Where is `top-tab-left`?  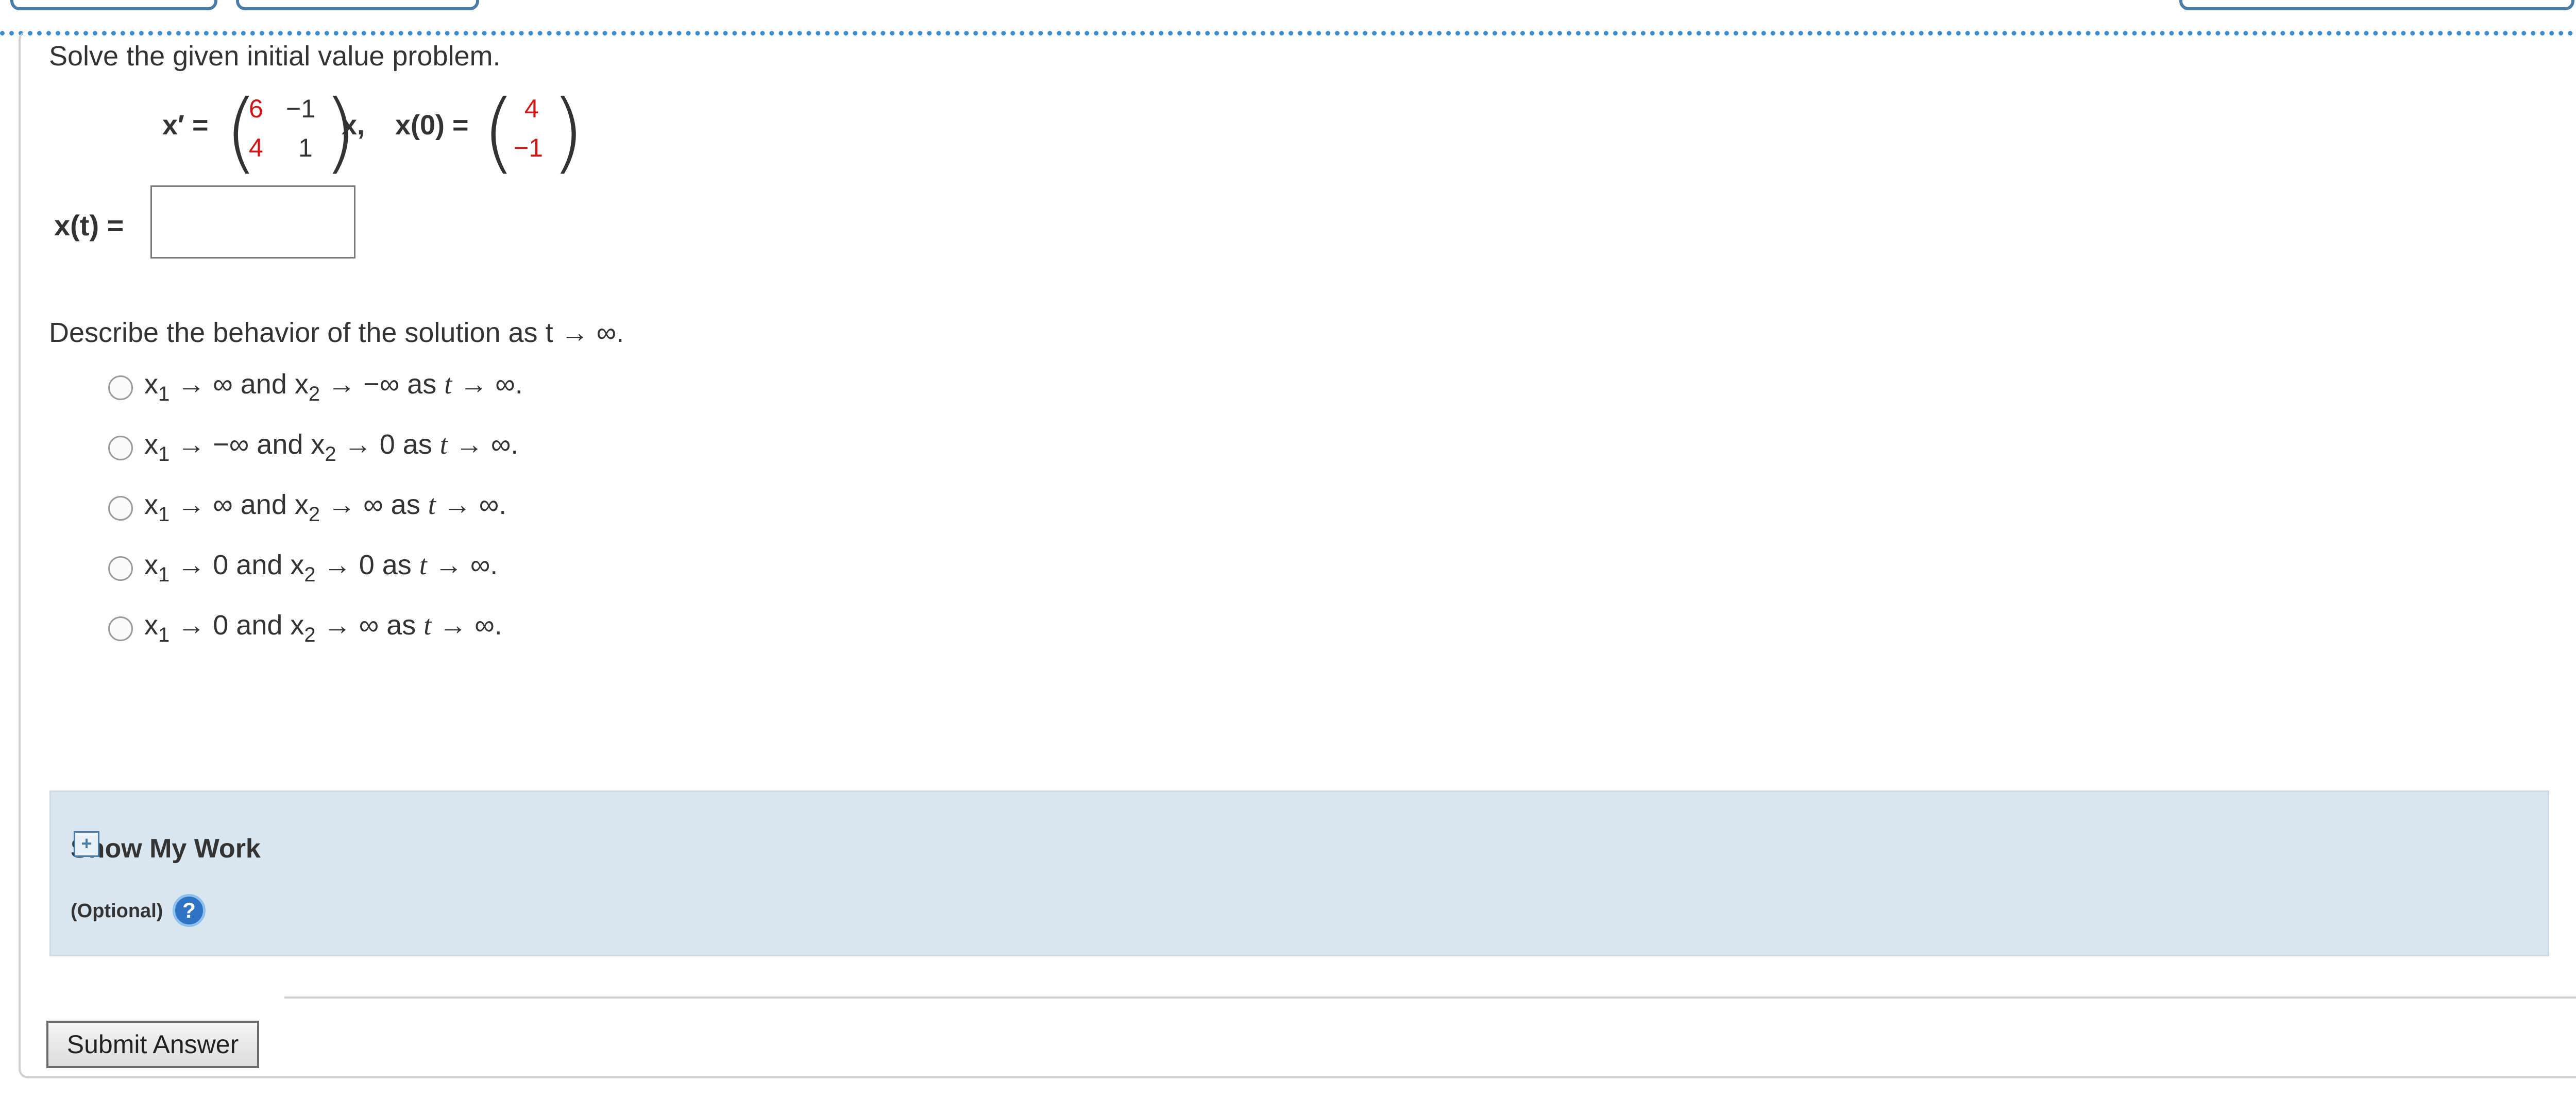
top-tab-left is located at coordinates (113, 5).